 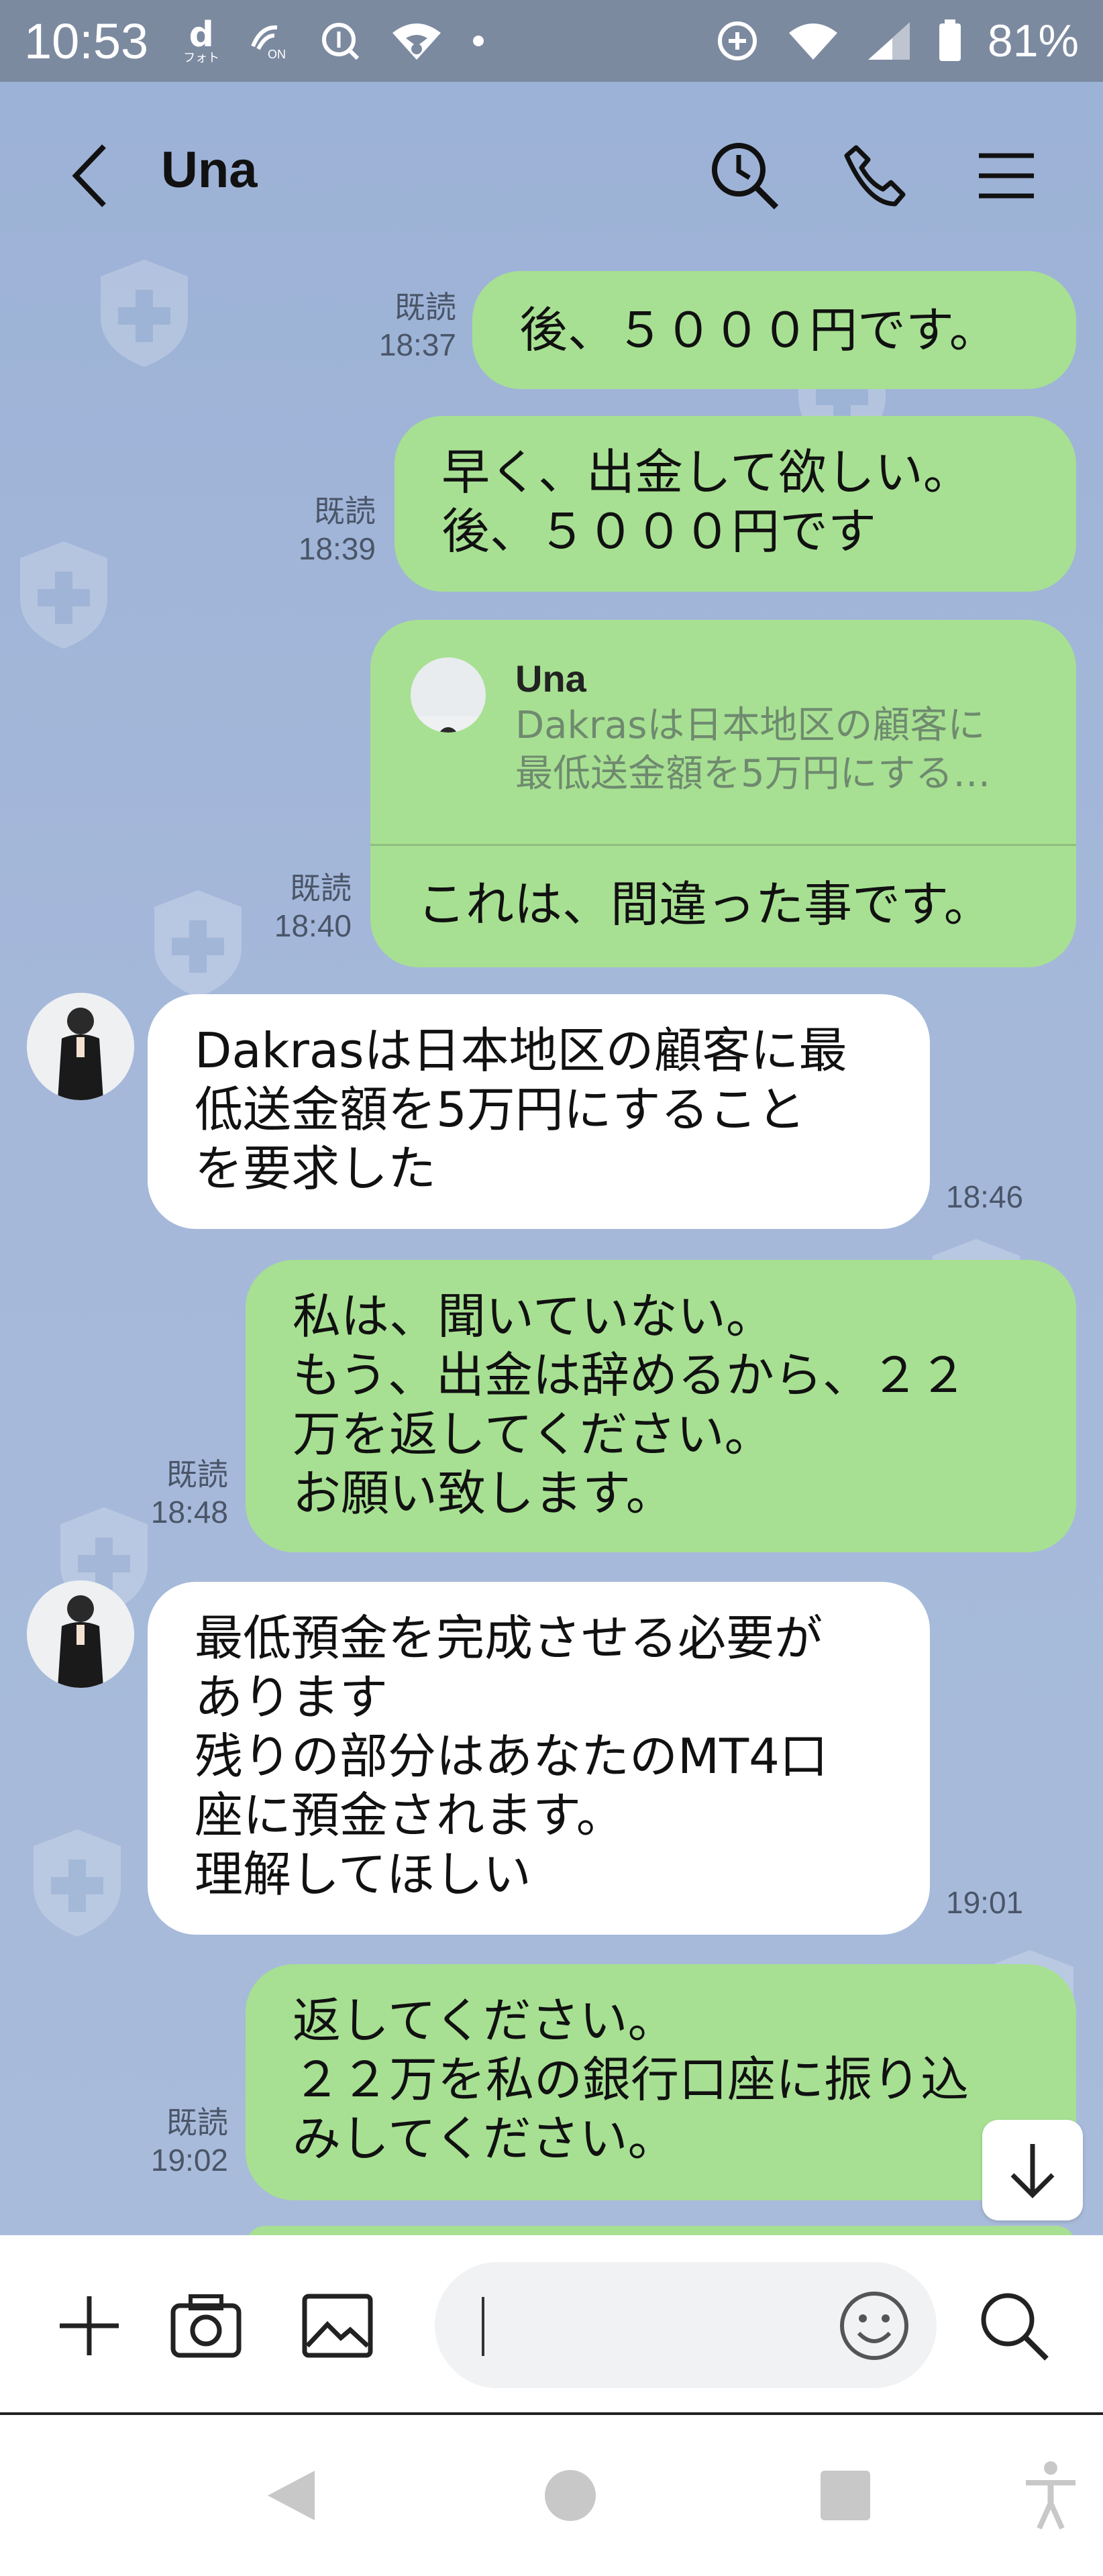 What do you see at coordinates (402, 326) in the screenshot?
I see `message-meta: 既読 18:37` at bounding box center [402, 326].